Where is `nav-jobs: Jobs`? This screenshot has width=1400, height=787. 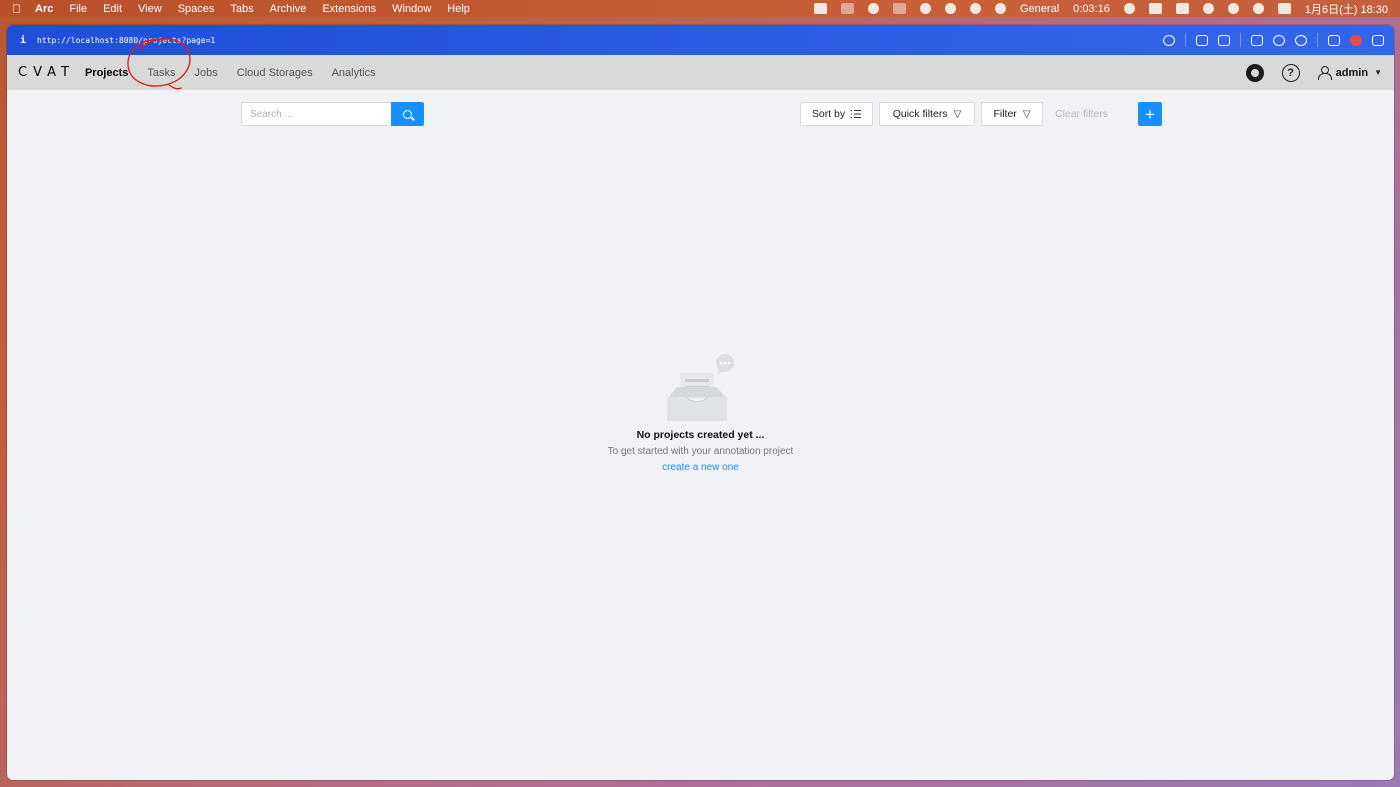 nav-jobs: Jobs is located at coordinates (206, 73).